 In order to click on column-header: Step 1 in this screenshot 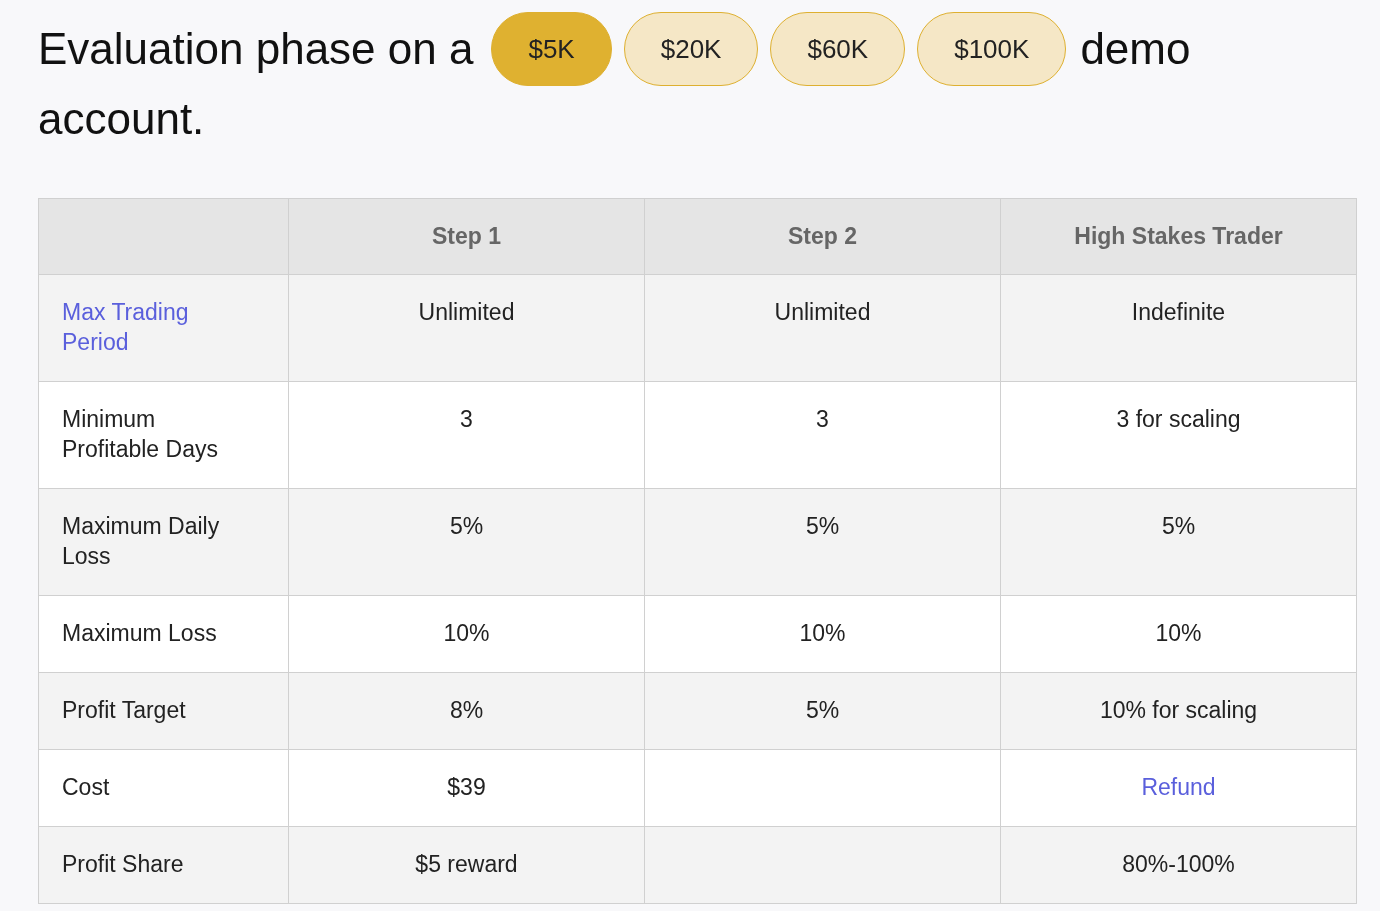, I will do `click(466, 236)`.